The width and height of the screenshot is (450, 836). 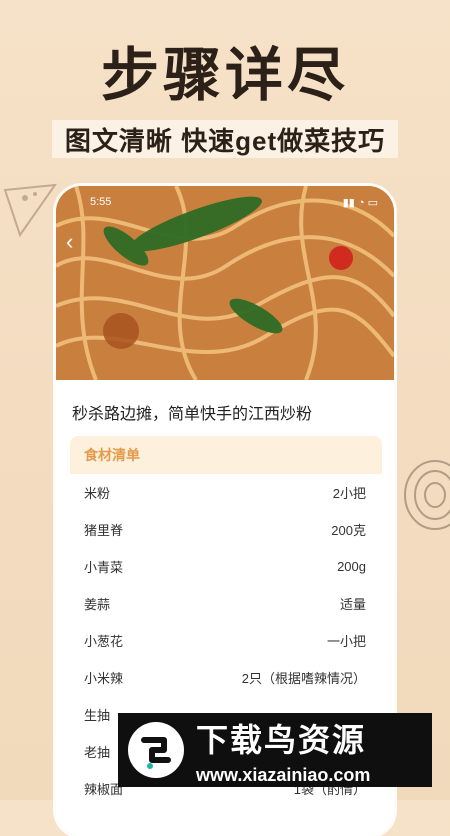 I want to click on pizza-doodle-icon, so click(x=30, y=210).